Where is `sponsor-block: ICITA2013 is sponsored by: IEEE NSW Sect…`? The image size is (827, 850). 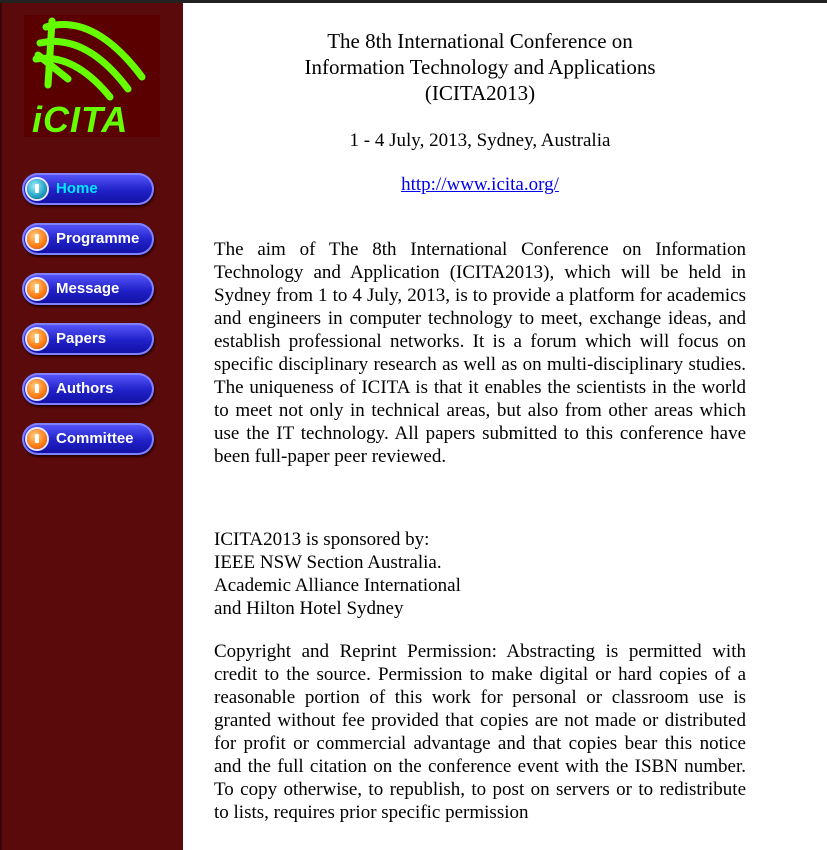
sponsor-block: ICITA2013 is sponsored by: IEEE NSW Sect… is located at coordinates (480, 574).